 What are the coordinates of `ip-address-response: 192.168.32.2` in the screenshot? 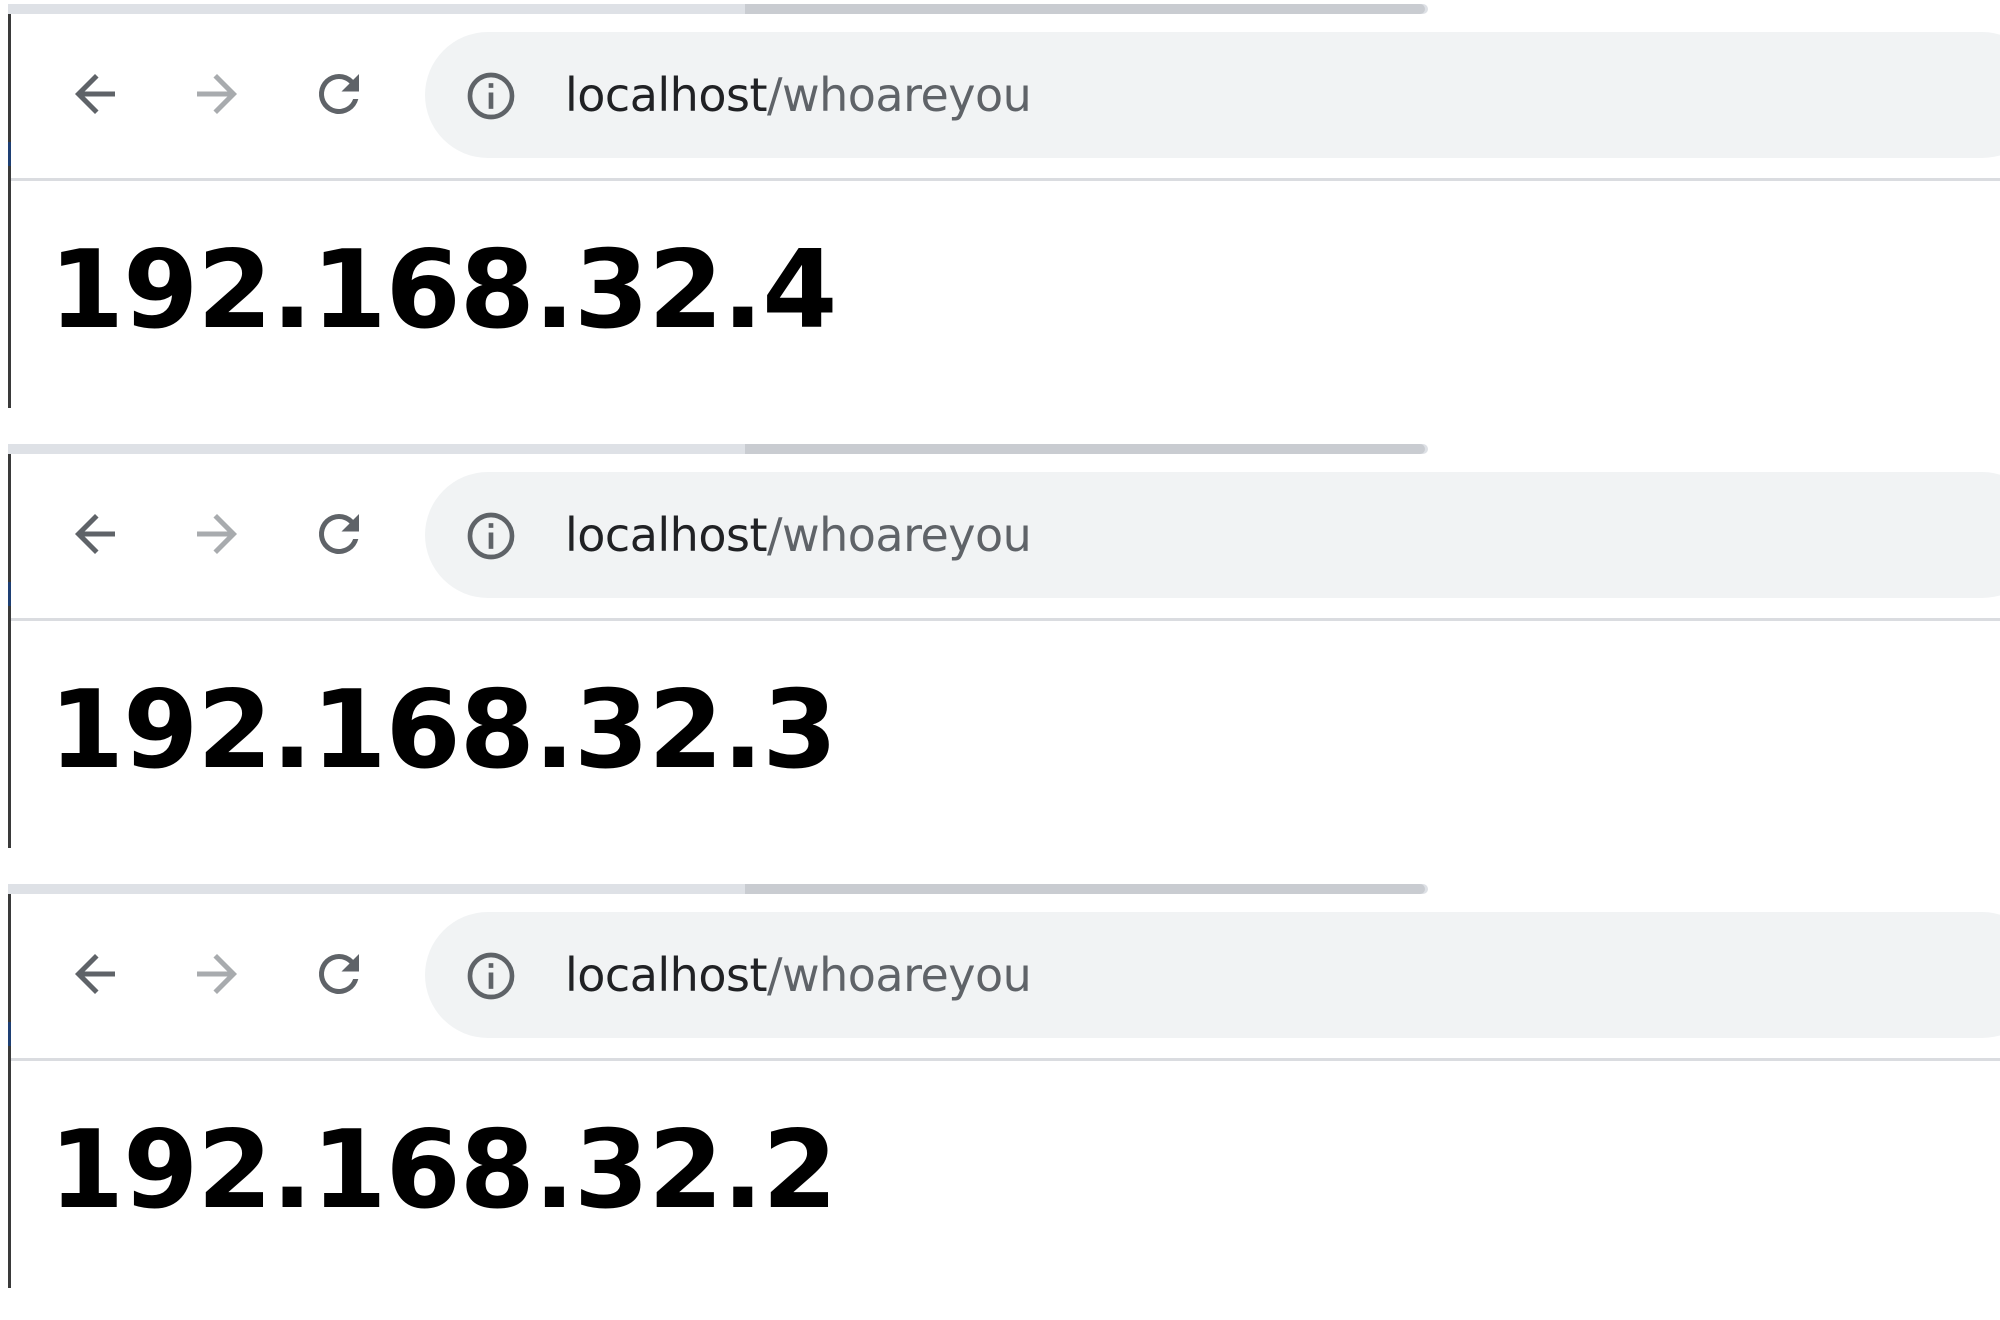 It's located at (443, 1170).